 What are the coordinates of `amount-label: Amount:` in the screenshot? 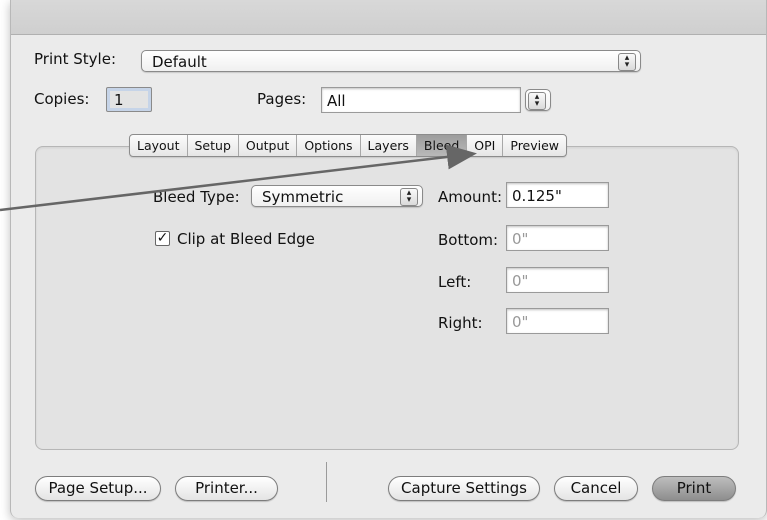 It's located at (470, 197).